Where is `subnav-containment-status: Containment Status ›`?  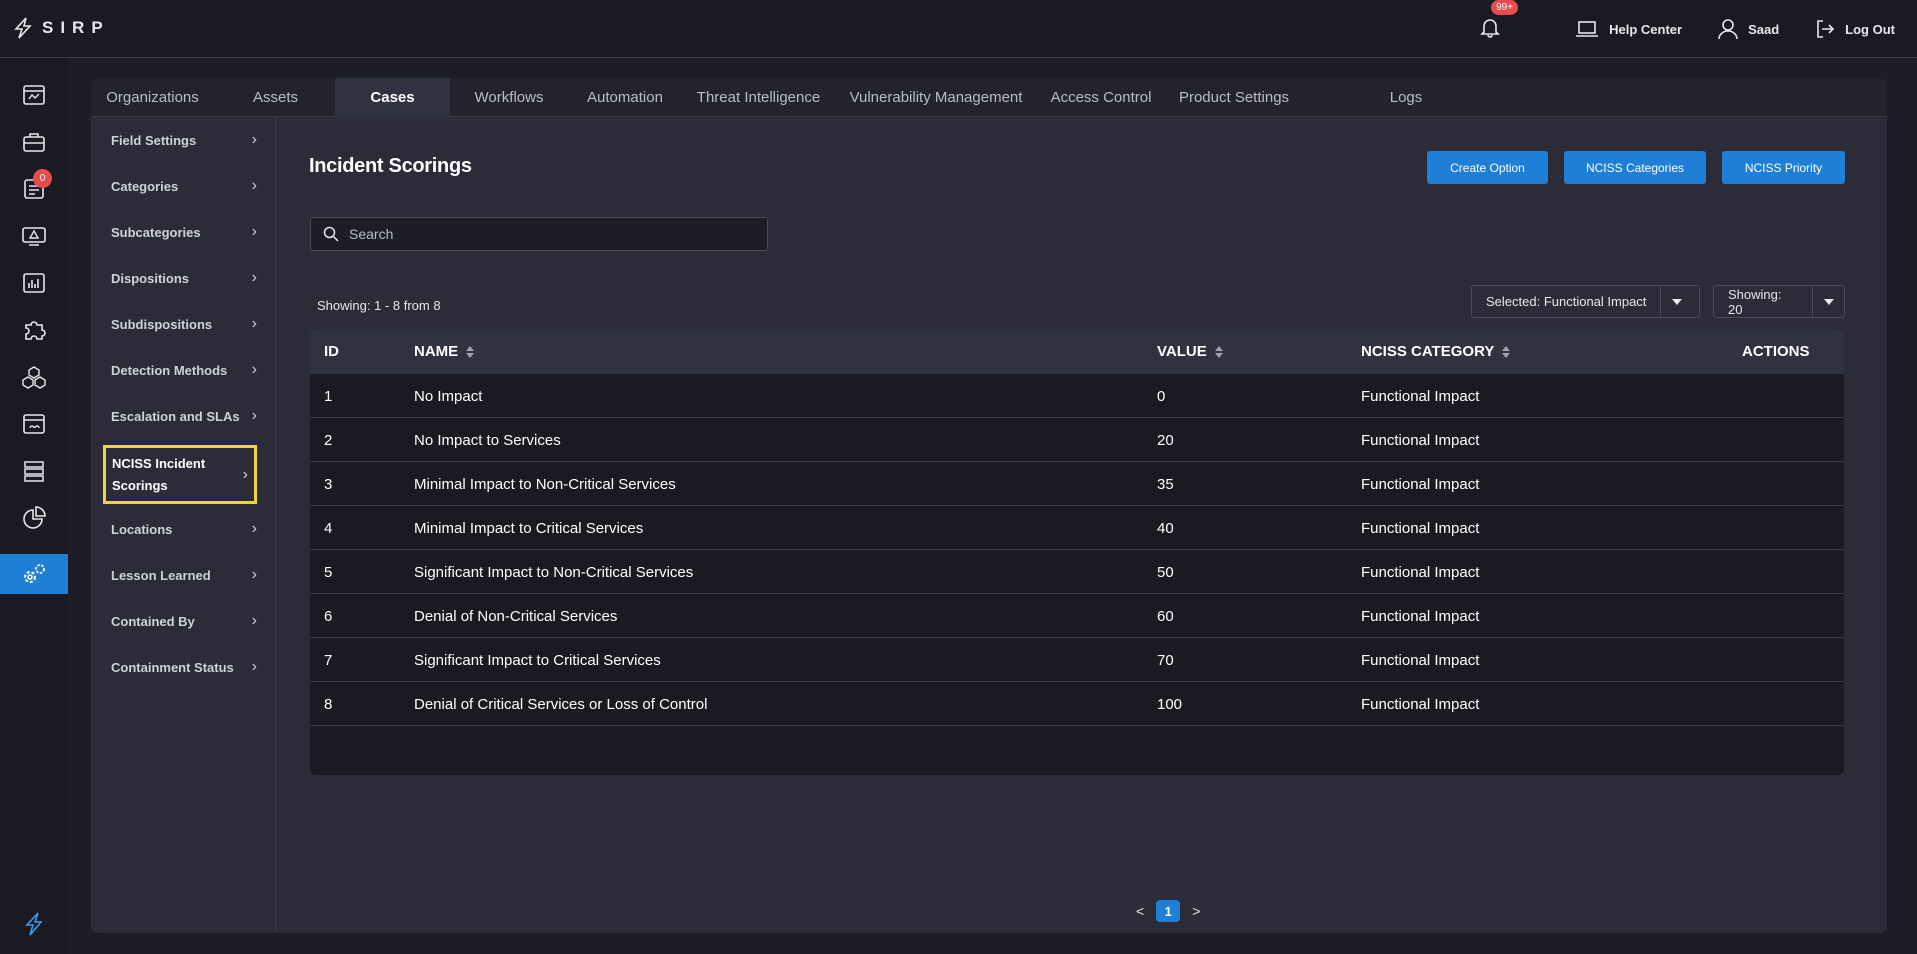
subnav-containment-status: Containment Status › is located at coordinates (183, 667).